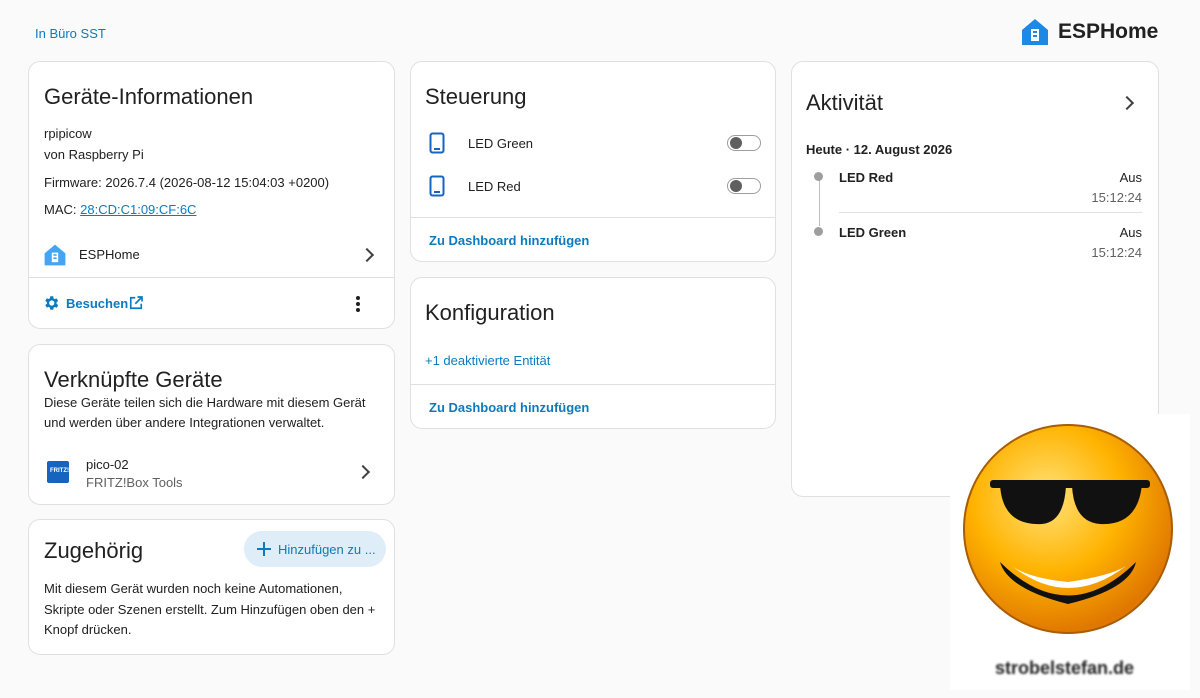 This screenshot has width=1200, height=698. What do you see at coordinates (476, 96) in the screenshot?
I see `control-title: Steuerung` at bounding box center [476, 96].